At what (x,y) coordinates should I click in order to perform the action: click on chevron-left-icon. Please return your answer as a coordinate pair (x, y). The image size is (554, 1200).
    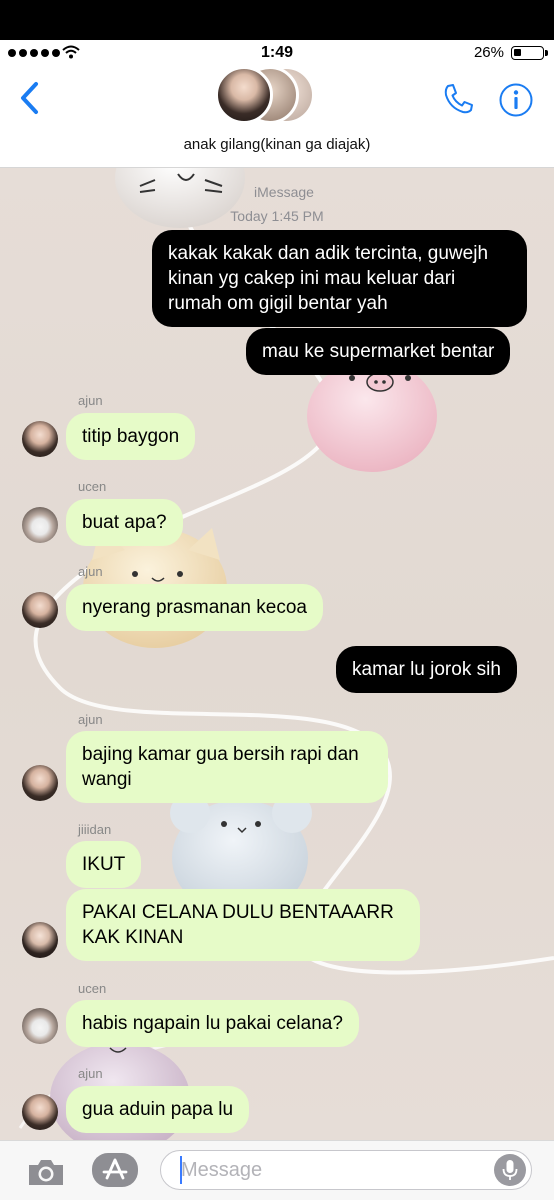
    Looking at the image, I should click on (31, 98).